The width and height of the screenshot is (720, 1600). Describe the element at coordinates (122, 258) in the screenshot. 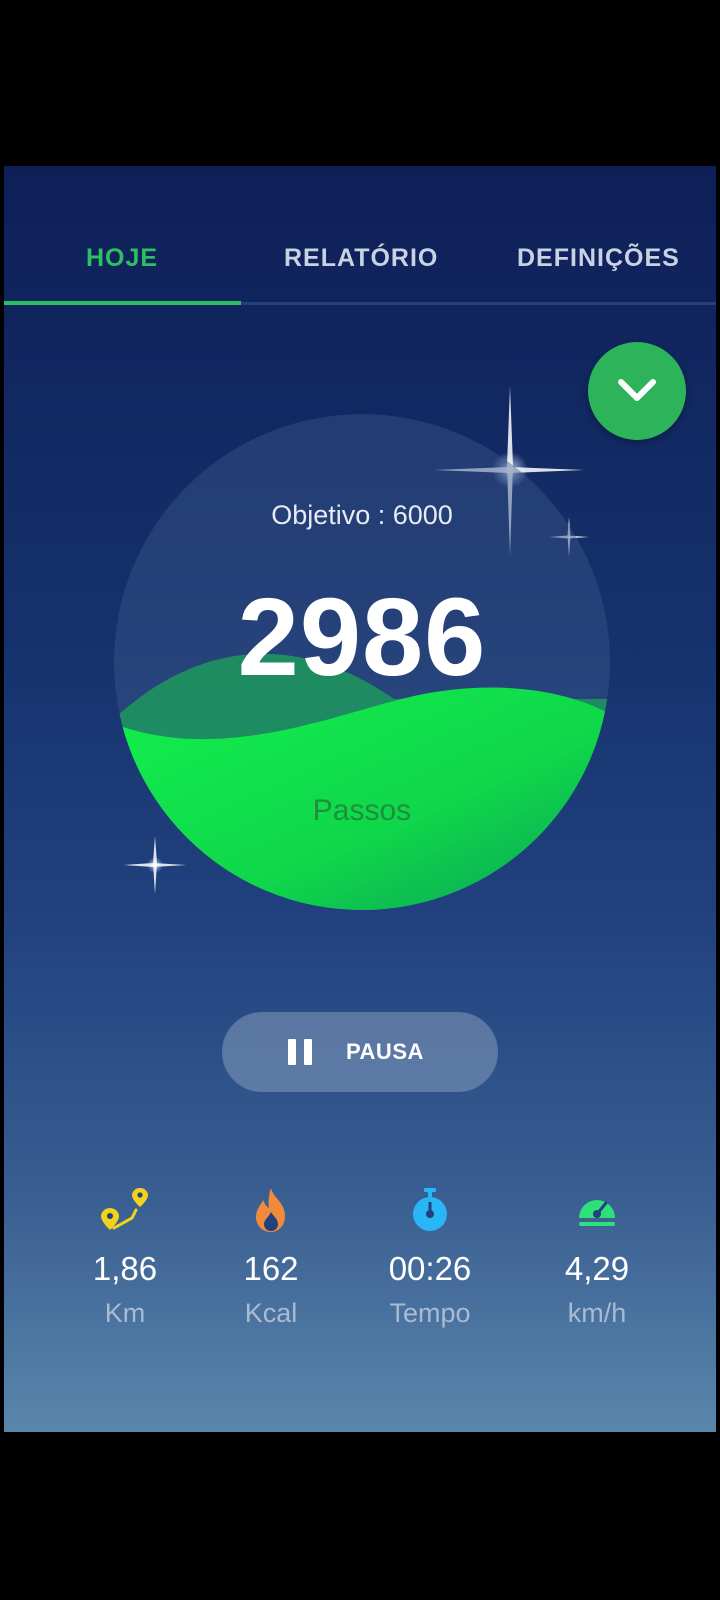

I see `tab-today: HOJE` at that location.